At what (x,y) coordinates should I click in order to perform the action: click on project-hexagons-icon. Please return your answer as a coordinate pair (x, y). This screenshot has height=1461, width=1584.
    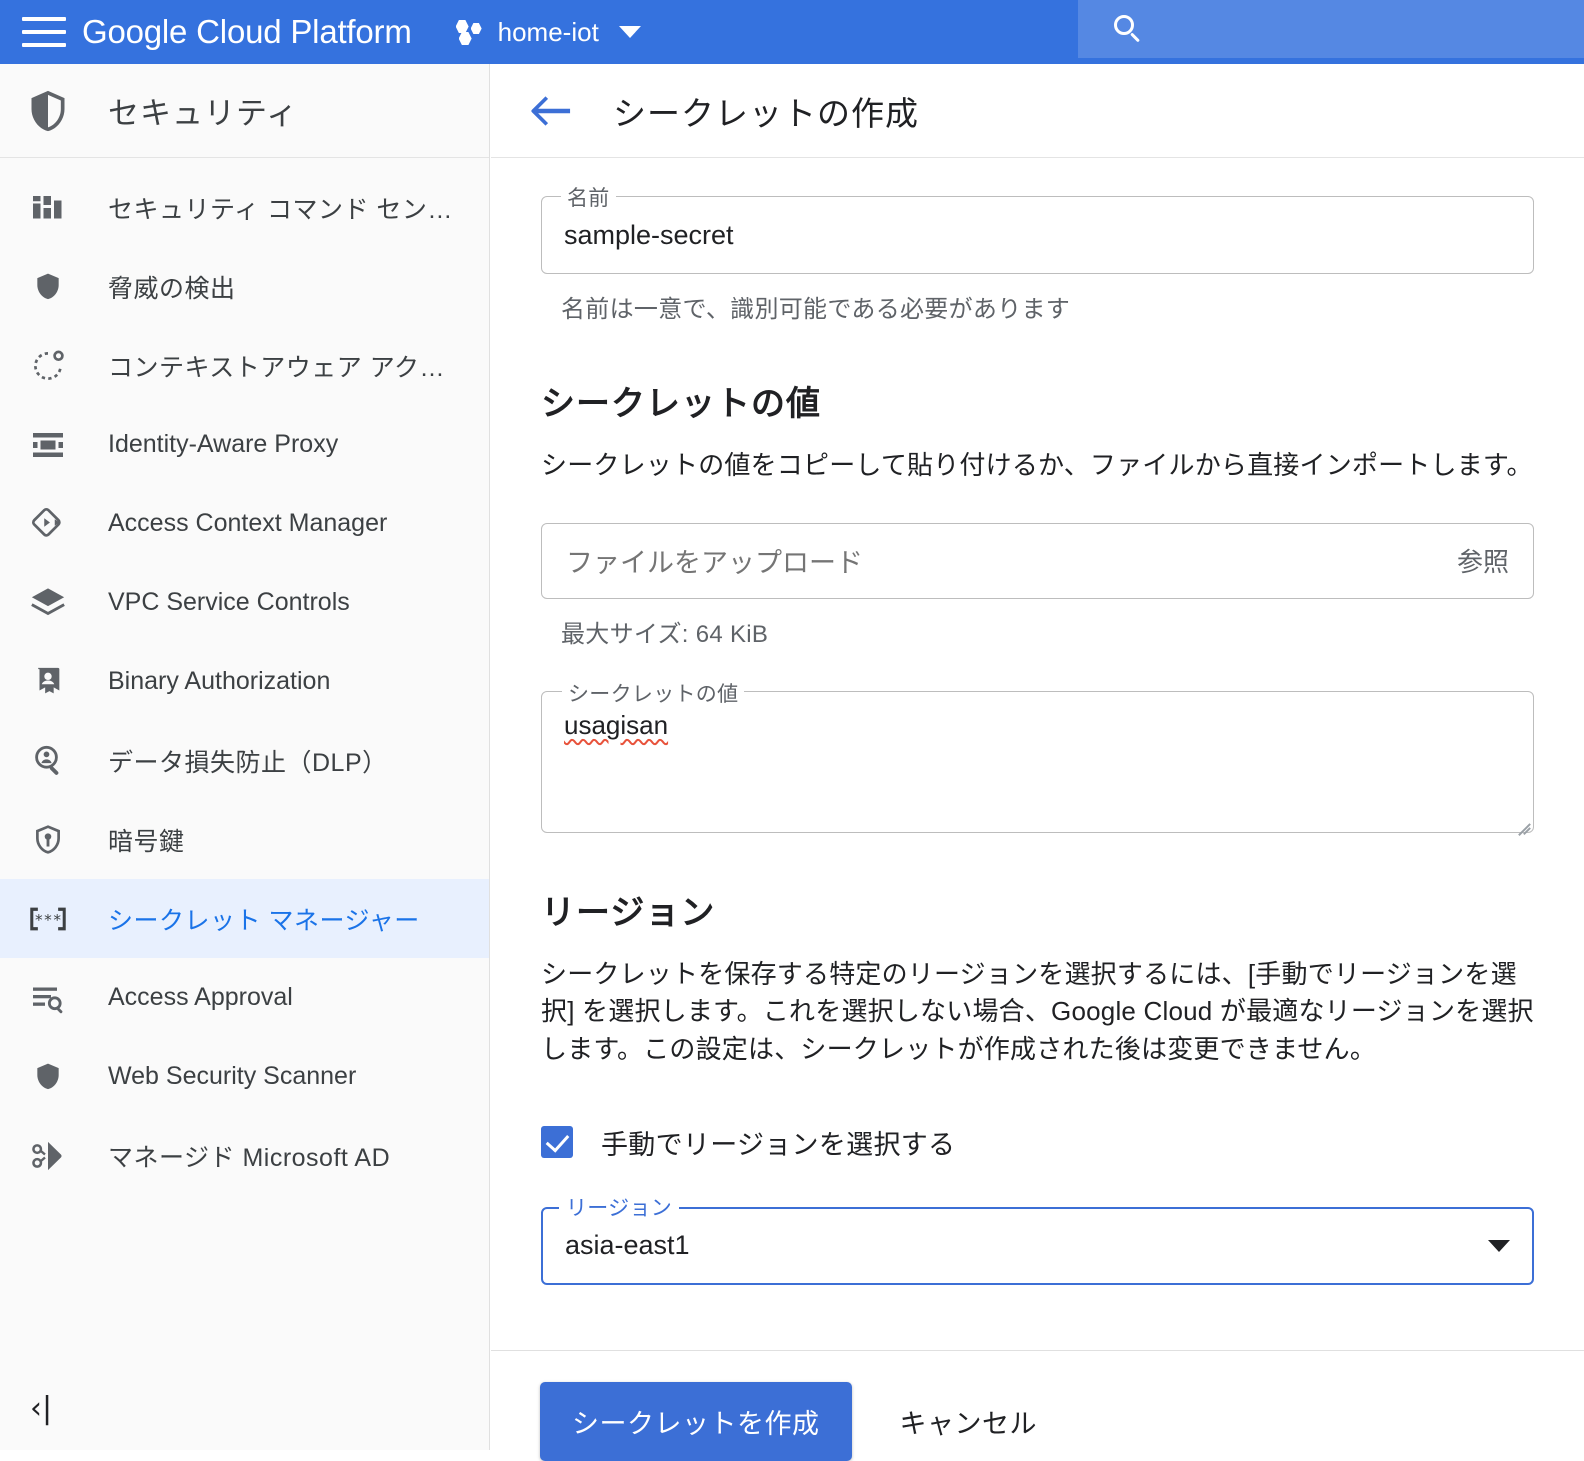
    Looking at the image, I should click on (470, 32).